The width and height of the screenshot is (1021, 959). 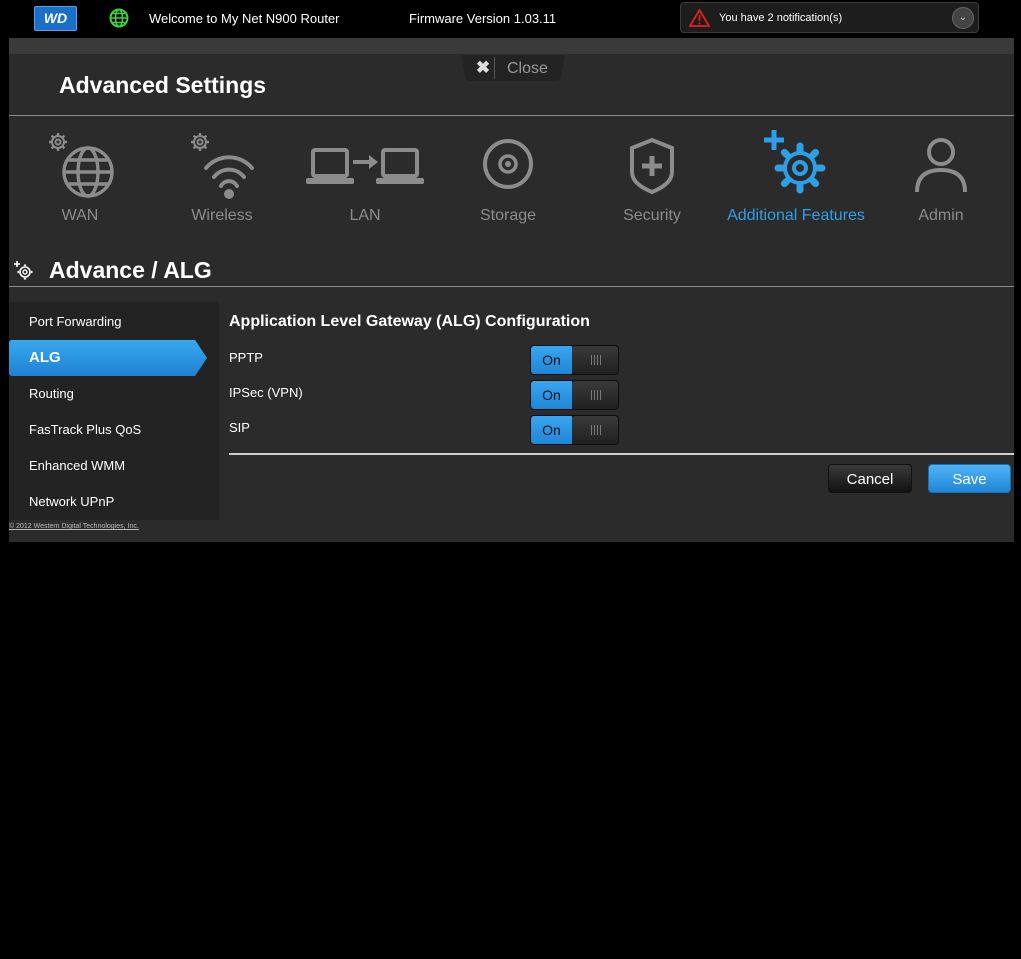 I want to click on shield-icon, so click(x=652, y=166).